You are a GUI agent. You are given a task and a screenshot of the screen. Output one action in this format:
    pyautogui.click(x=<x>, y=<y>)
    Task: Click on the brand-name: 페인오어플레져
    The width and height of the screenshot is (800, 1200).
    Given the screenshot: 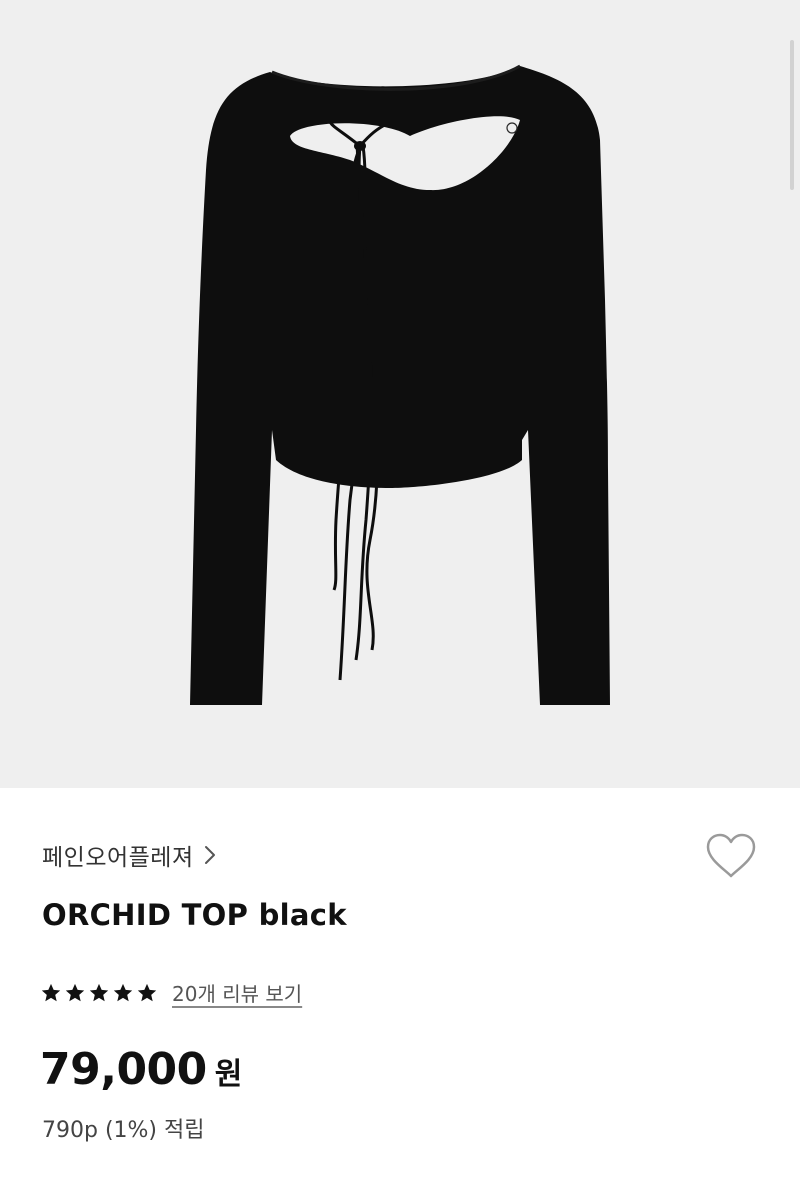 What is the action you would take?
    pyautogui.click(x=118, y=858)
    